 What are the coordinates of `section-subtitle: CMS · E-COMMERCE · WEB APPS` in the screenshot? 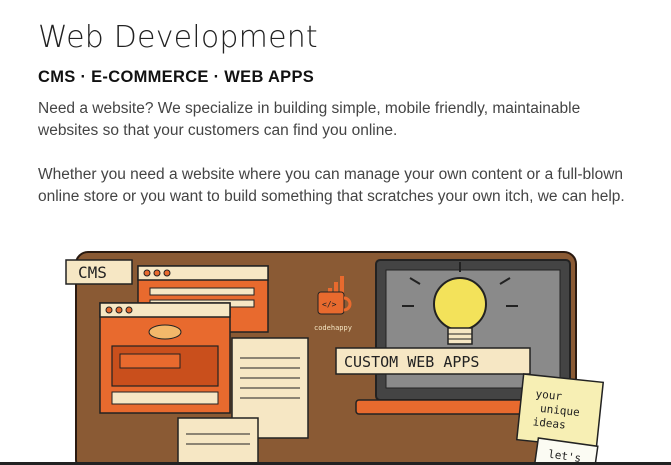 It's located at (176, 77).